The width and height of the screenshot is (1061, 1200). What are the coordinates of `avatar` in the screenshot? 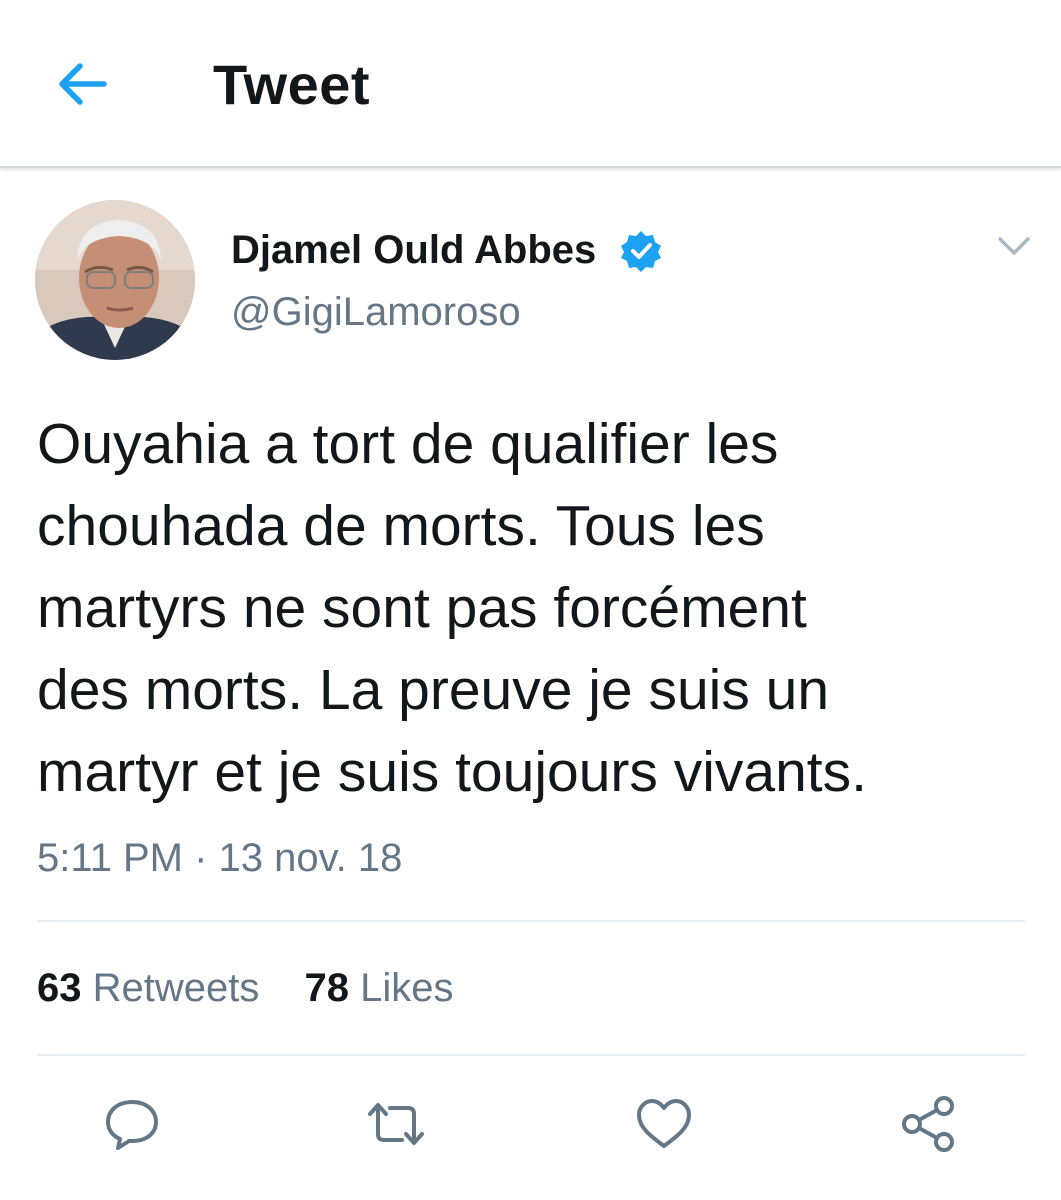 It's located at (115, 280).